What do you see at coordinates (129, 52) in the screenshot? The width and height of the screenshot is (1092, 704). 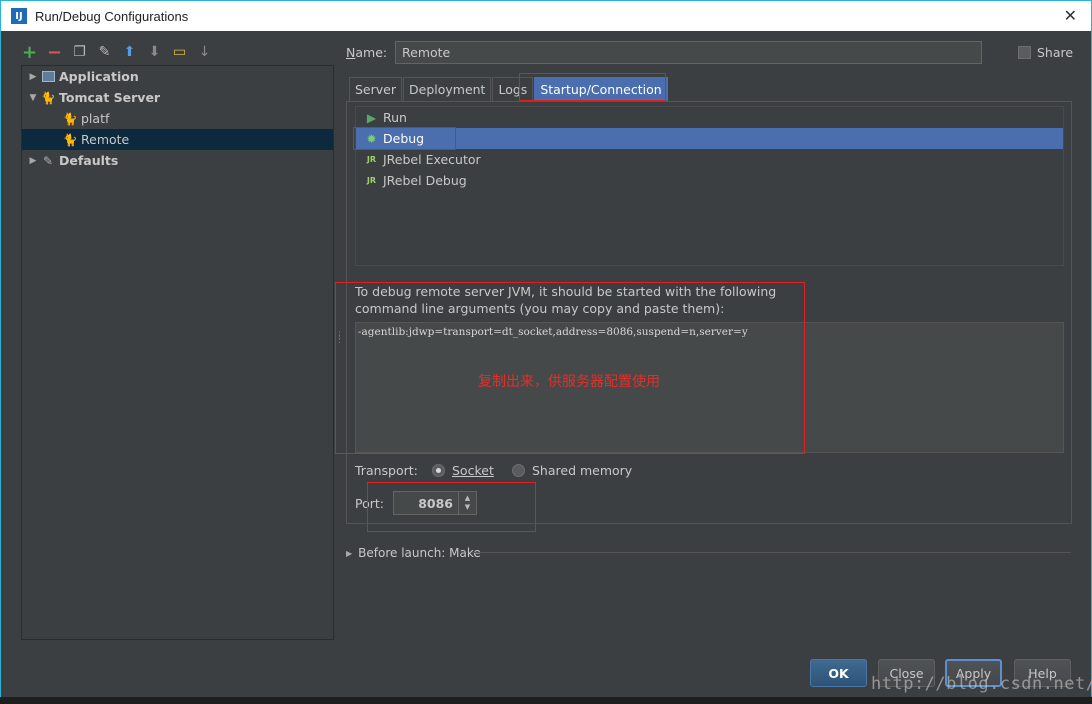 I see `arrow-up-icon: ⬆` at bounding box center [129, 52].